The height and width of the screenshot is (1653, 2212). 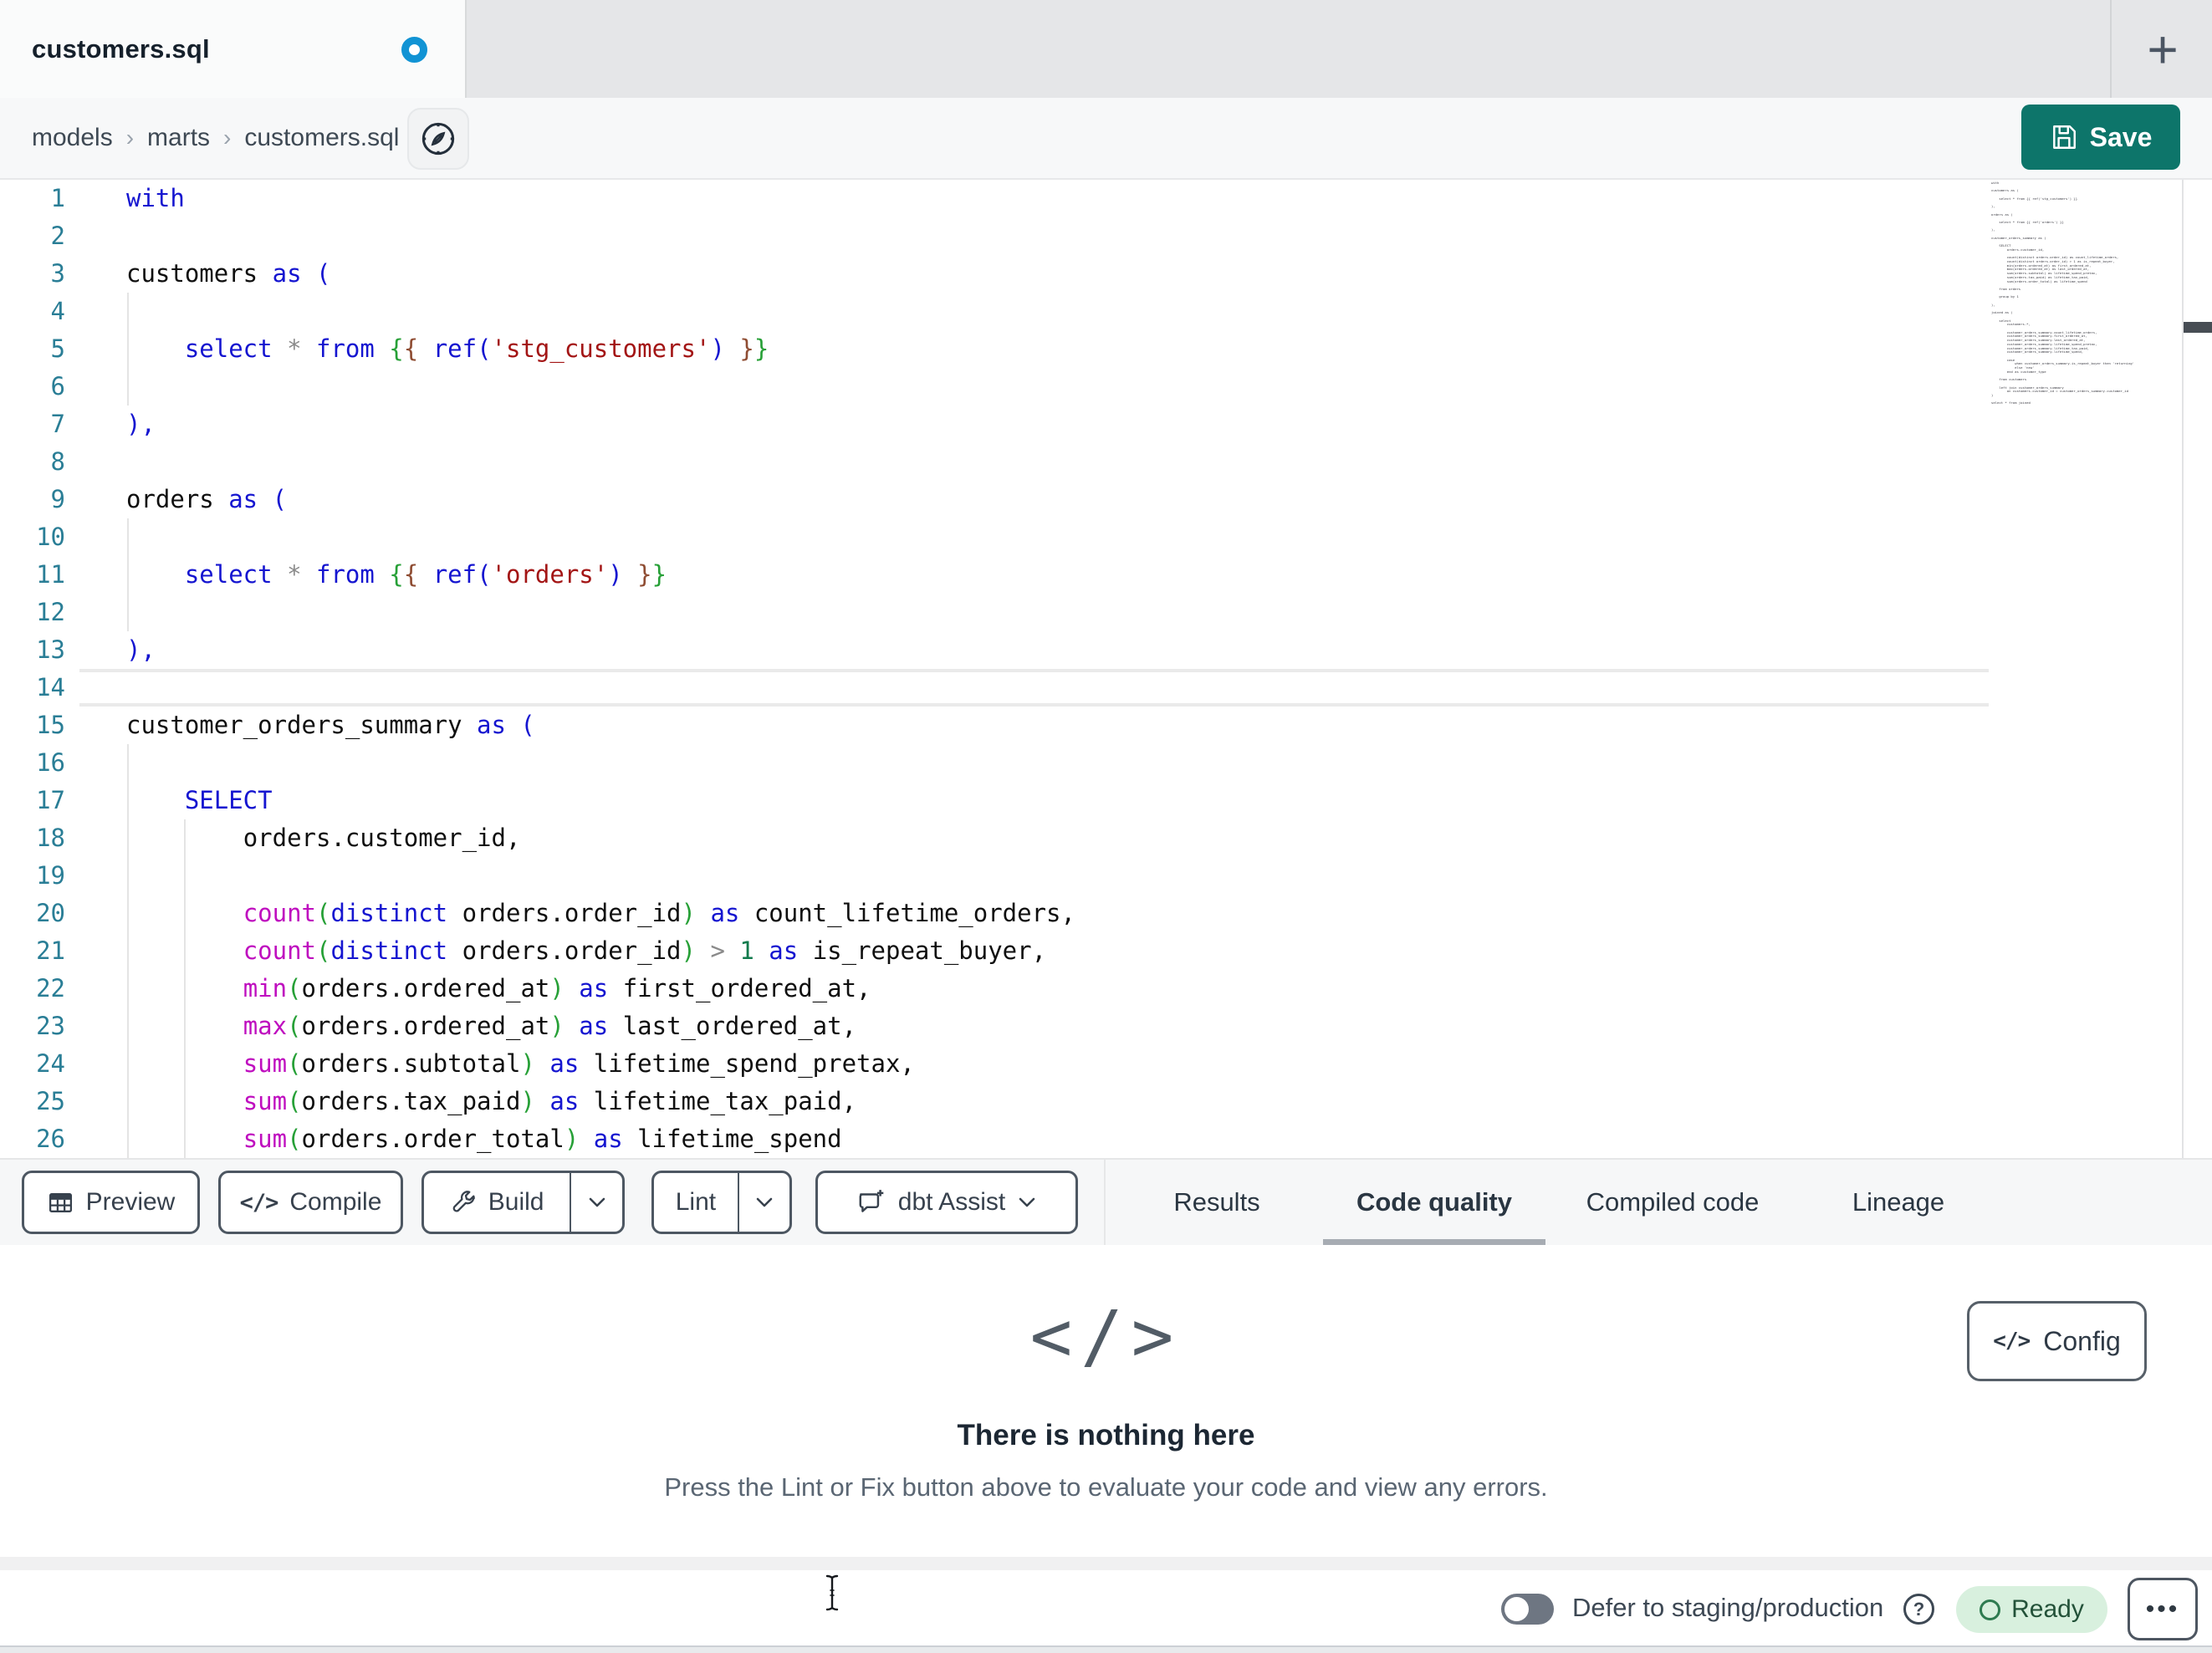 I want to click on breadcrumb-item-marts: marts, so click(x=179, y=138).